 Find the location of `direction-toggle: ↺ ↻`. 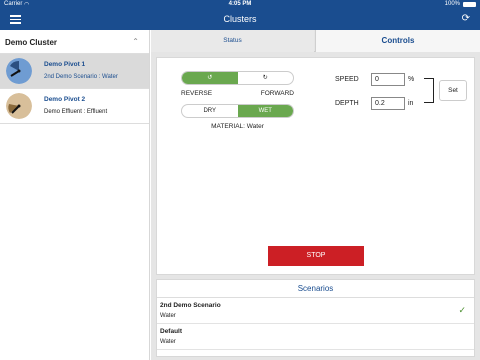

direction-toggle: ↺ ↻ is located at coordinates (237, 78).